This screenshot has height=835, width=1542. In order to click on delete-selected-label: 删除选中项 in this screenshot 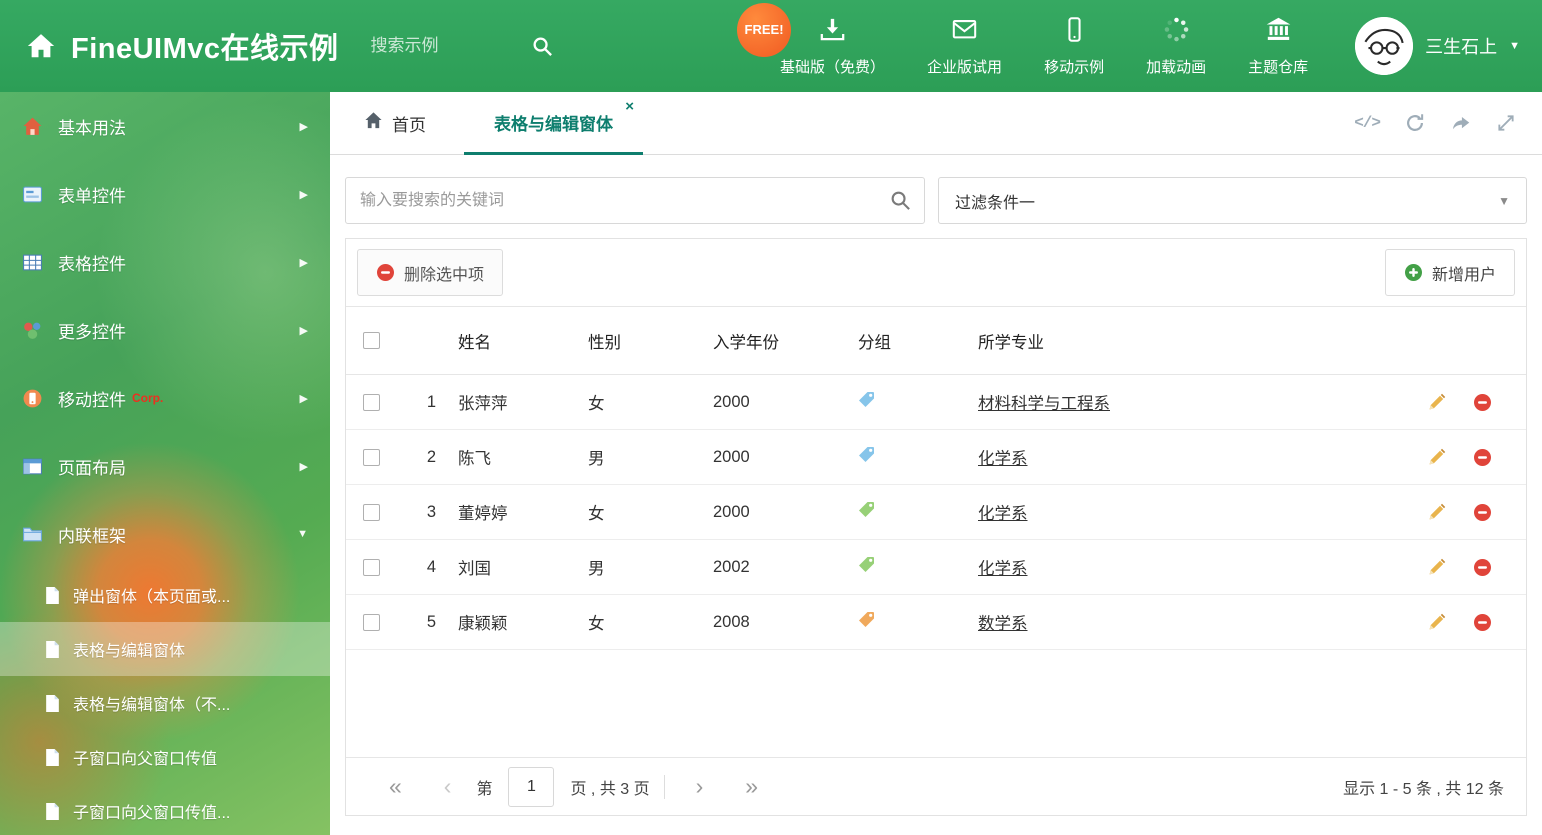, I will do `click(444, 275)`.